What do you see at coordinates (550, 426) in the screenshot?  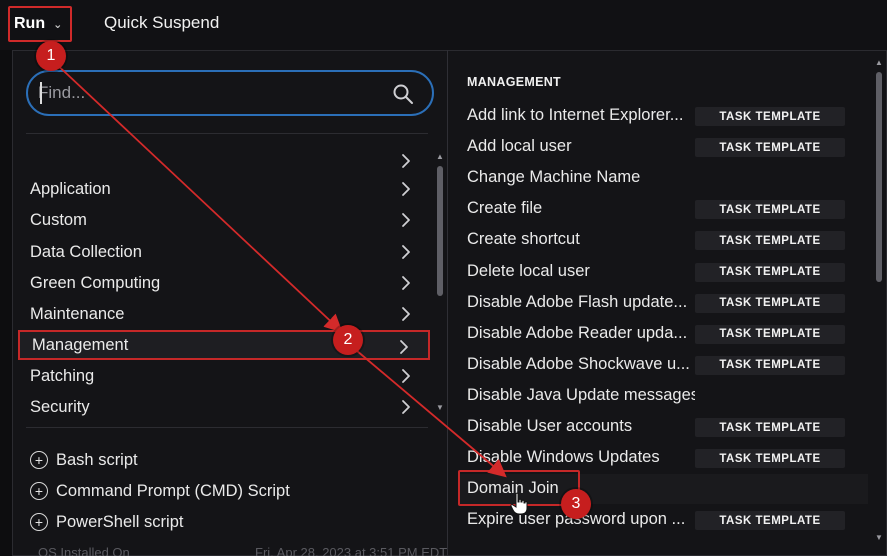 I see `task-name: Disable User accounts` at bounding box center [550, 426].